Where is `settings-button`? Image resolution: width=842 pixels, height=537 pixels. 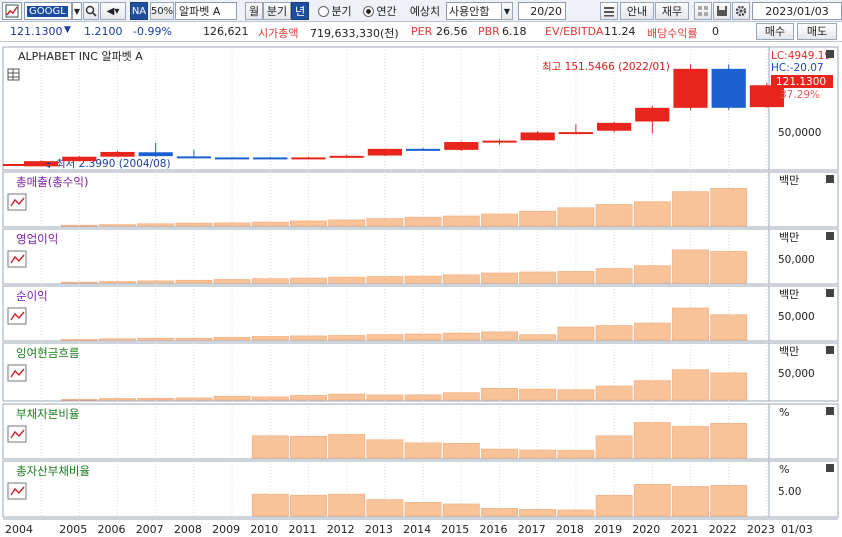 settings-button is located at coordinates (741, 11).